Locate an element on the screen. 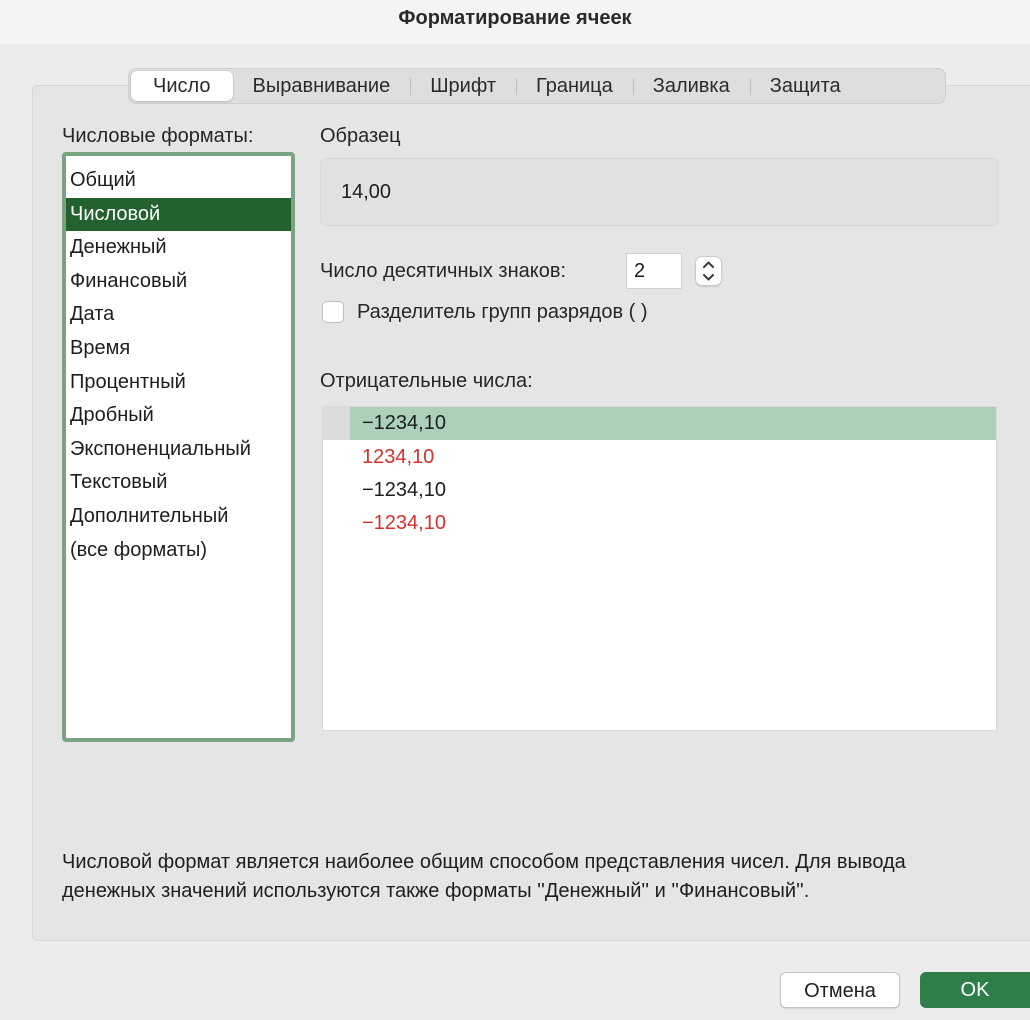 Image resolution: width=1030 pixels, height=1020 pixels. sample-preview-box: 14,00 is located at coordinates (659, 192).